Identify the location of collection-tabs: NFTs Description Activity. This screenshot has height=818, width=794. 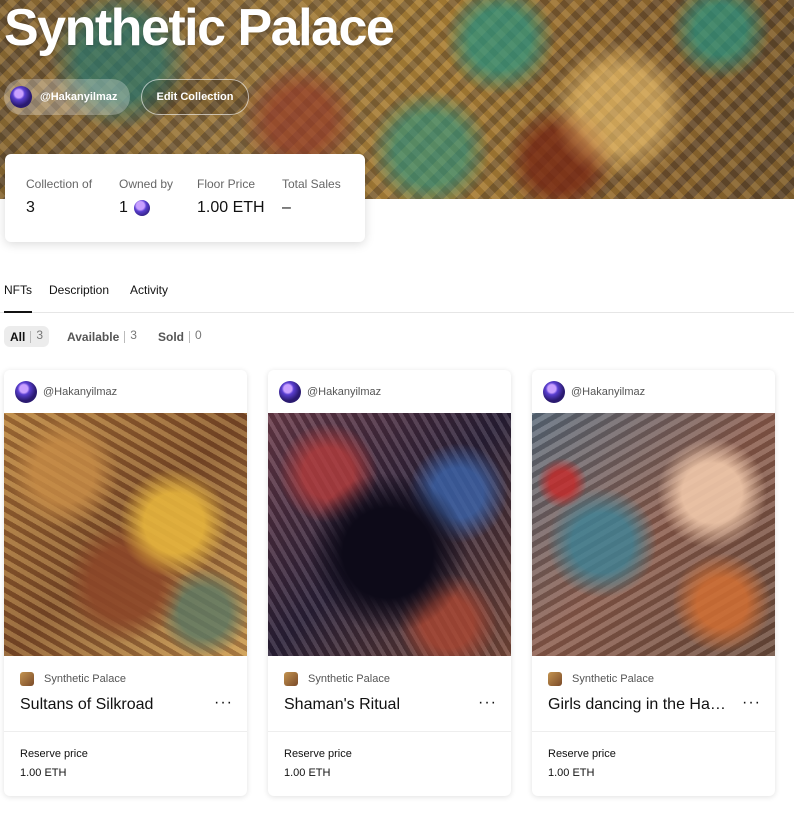
(397, 298).